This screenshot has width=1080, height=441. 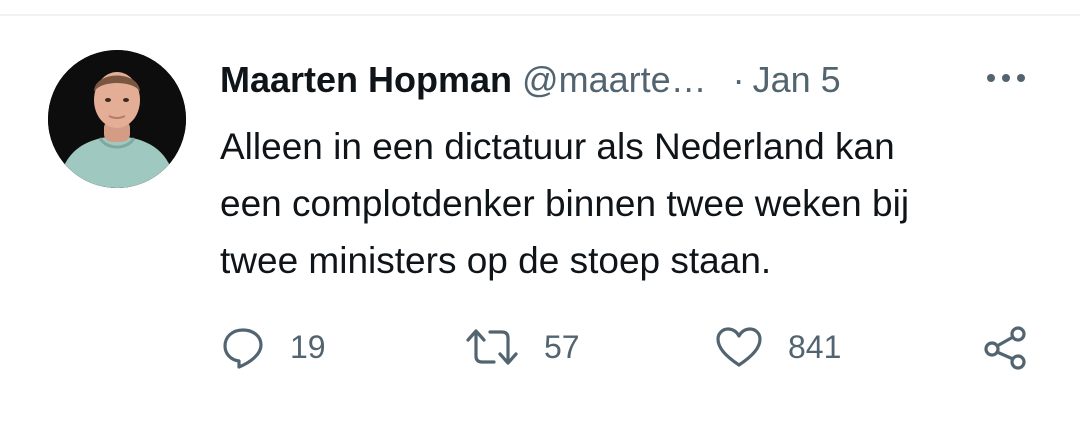 What do you see at coordinates (739, 347) in the screenshot?
I see `heart-icon` at bounding box center [739, 347].